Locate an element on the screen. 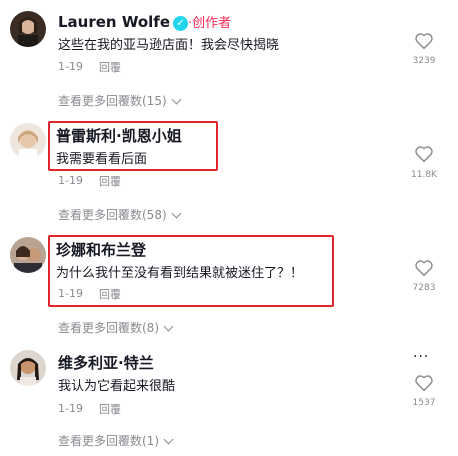 This screenshot has width=458, height=456. comment-text: 为什么我什至没有看到结果就被迷住了？！ is located at coordinates (180, 273).